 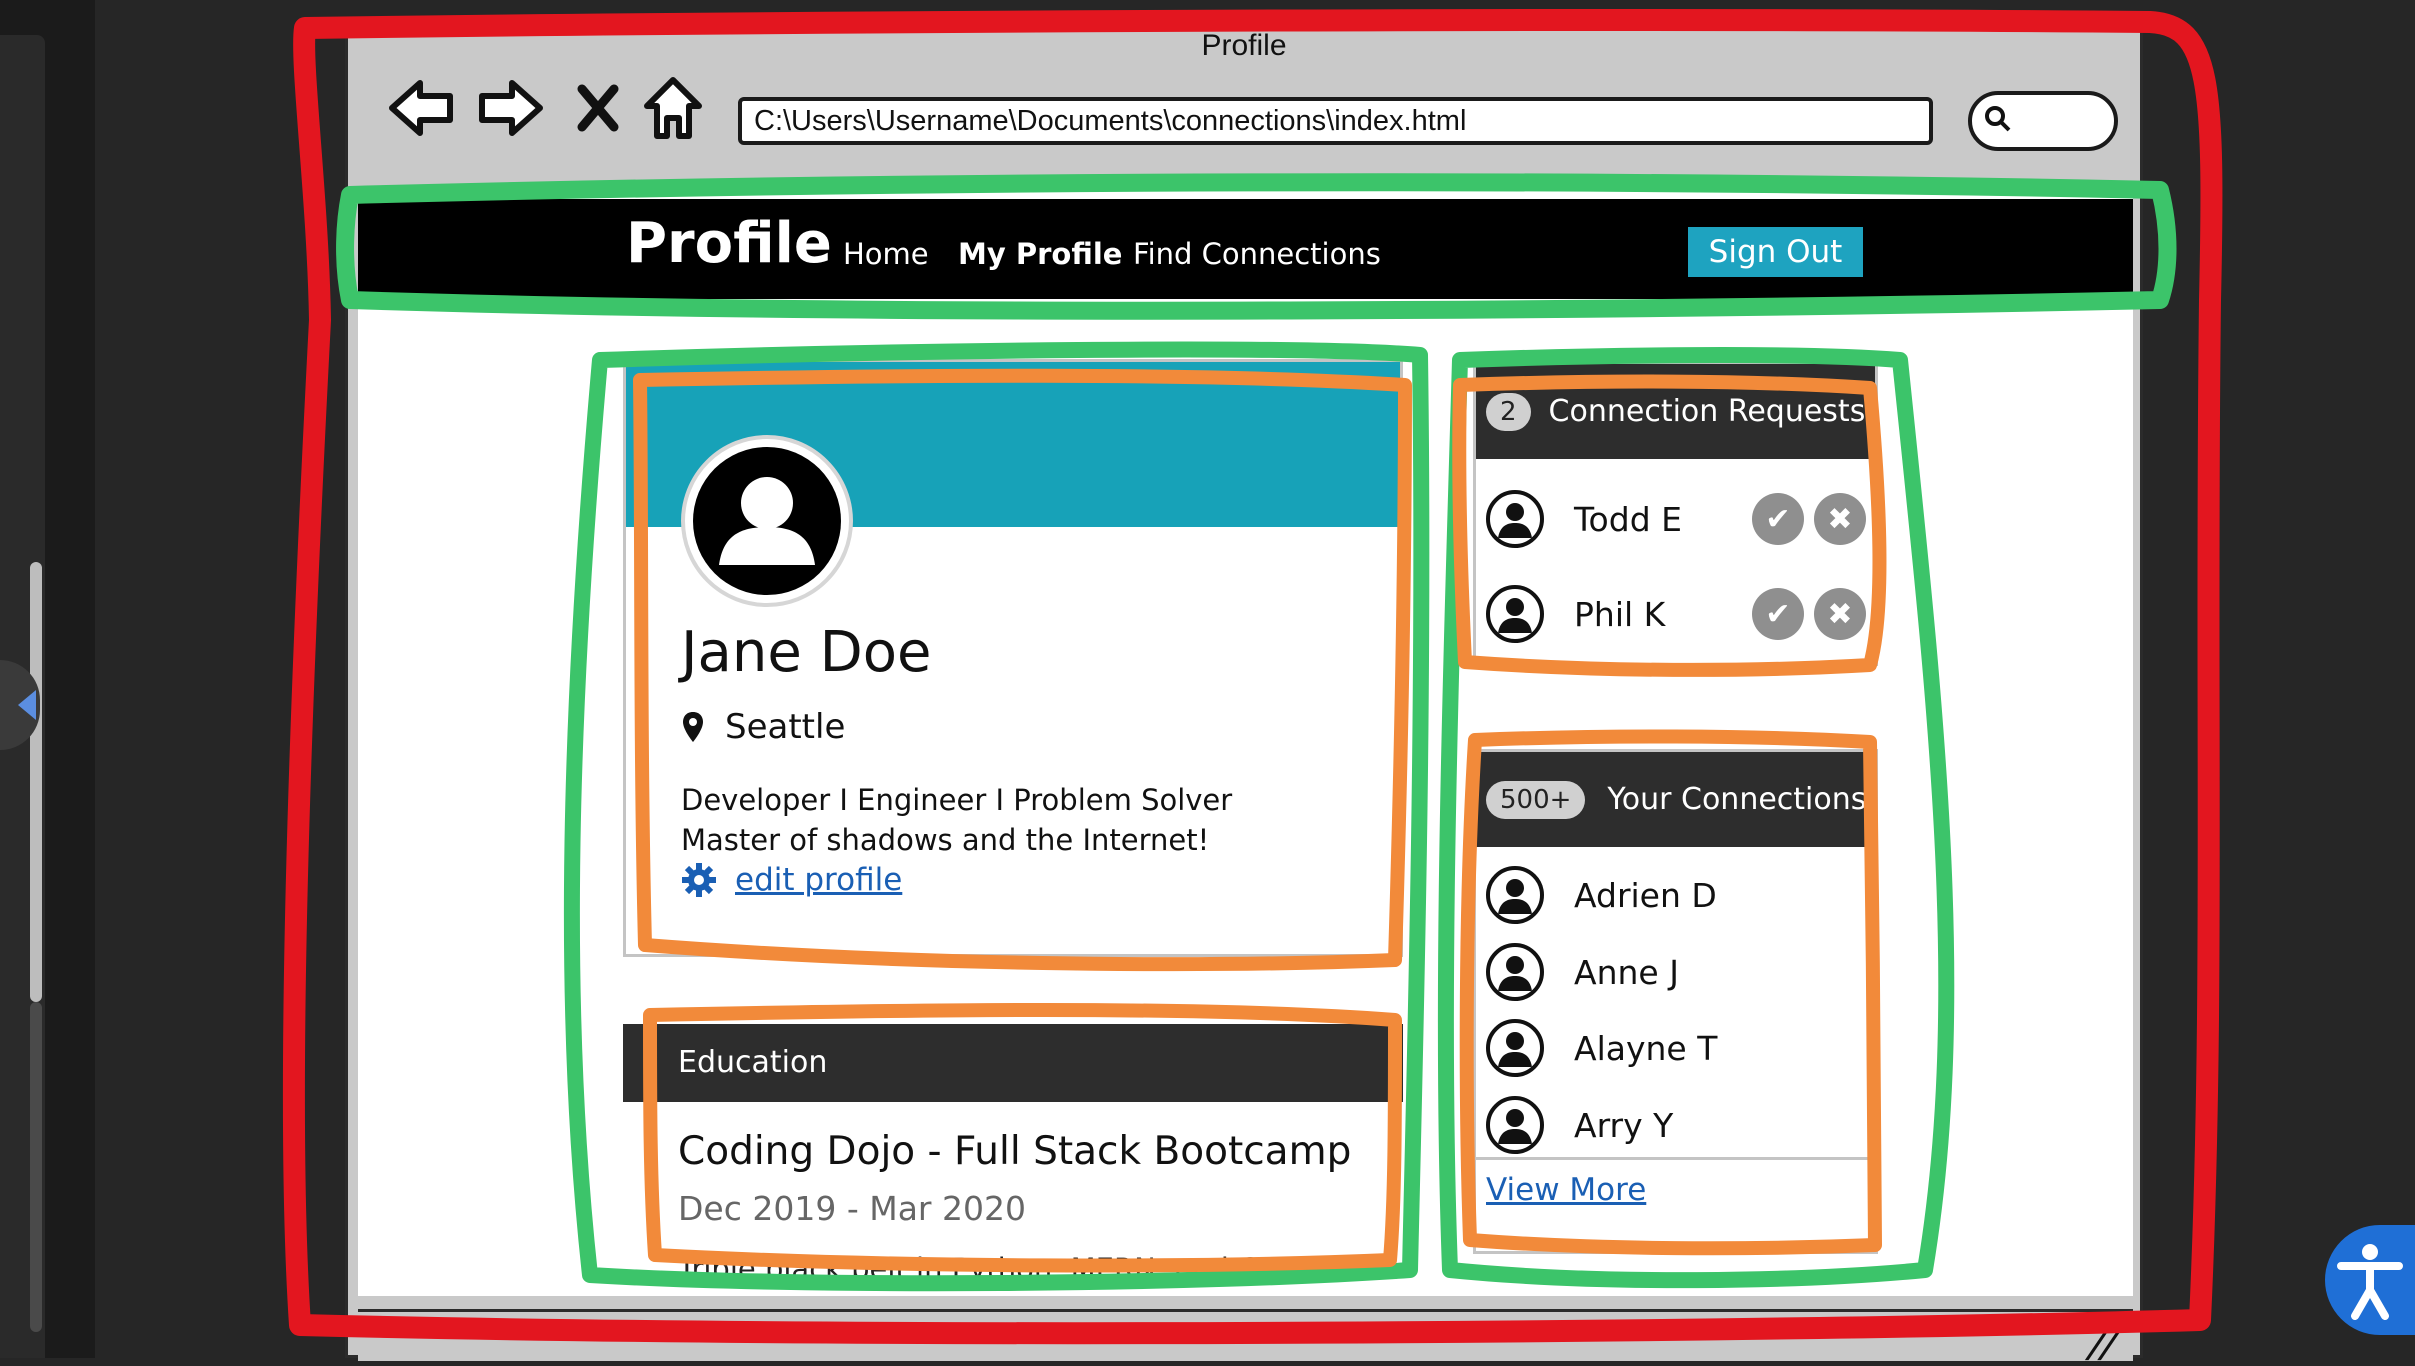 I want to click on gear-icon, so click(x=699, y=880).